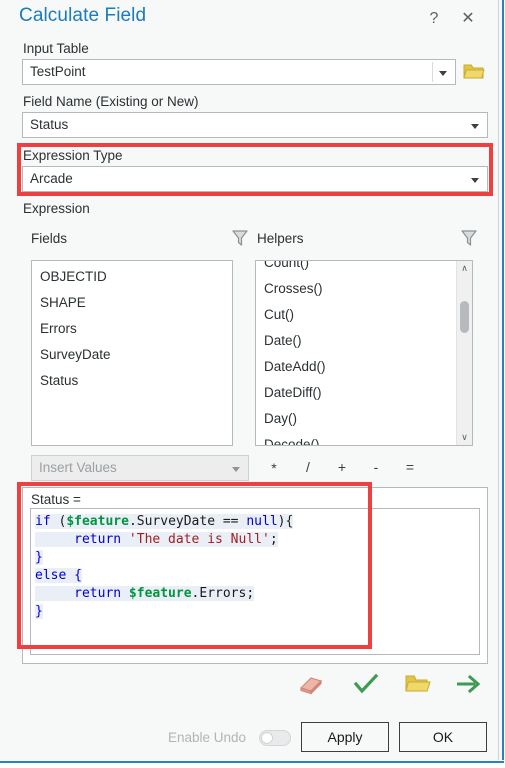  I want to click on close-icon: ✕, so click(468, 19).